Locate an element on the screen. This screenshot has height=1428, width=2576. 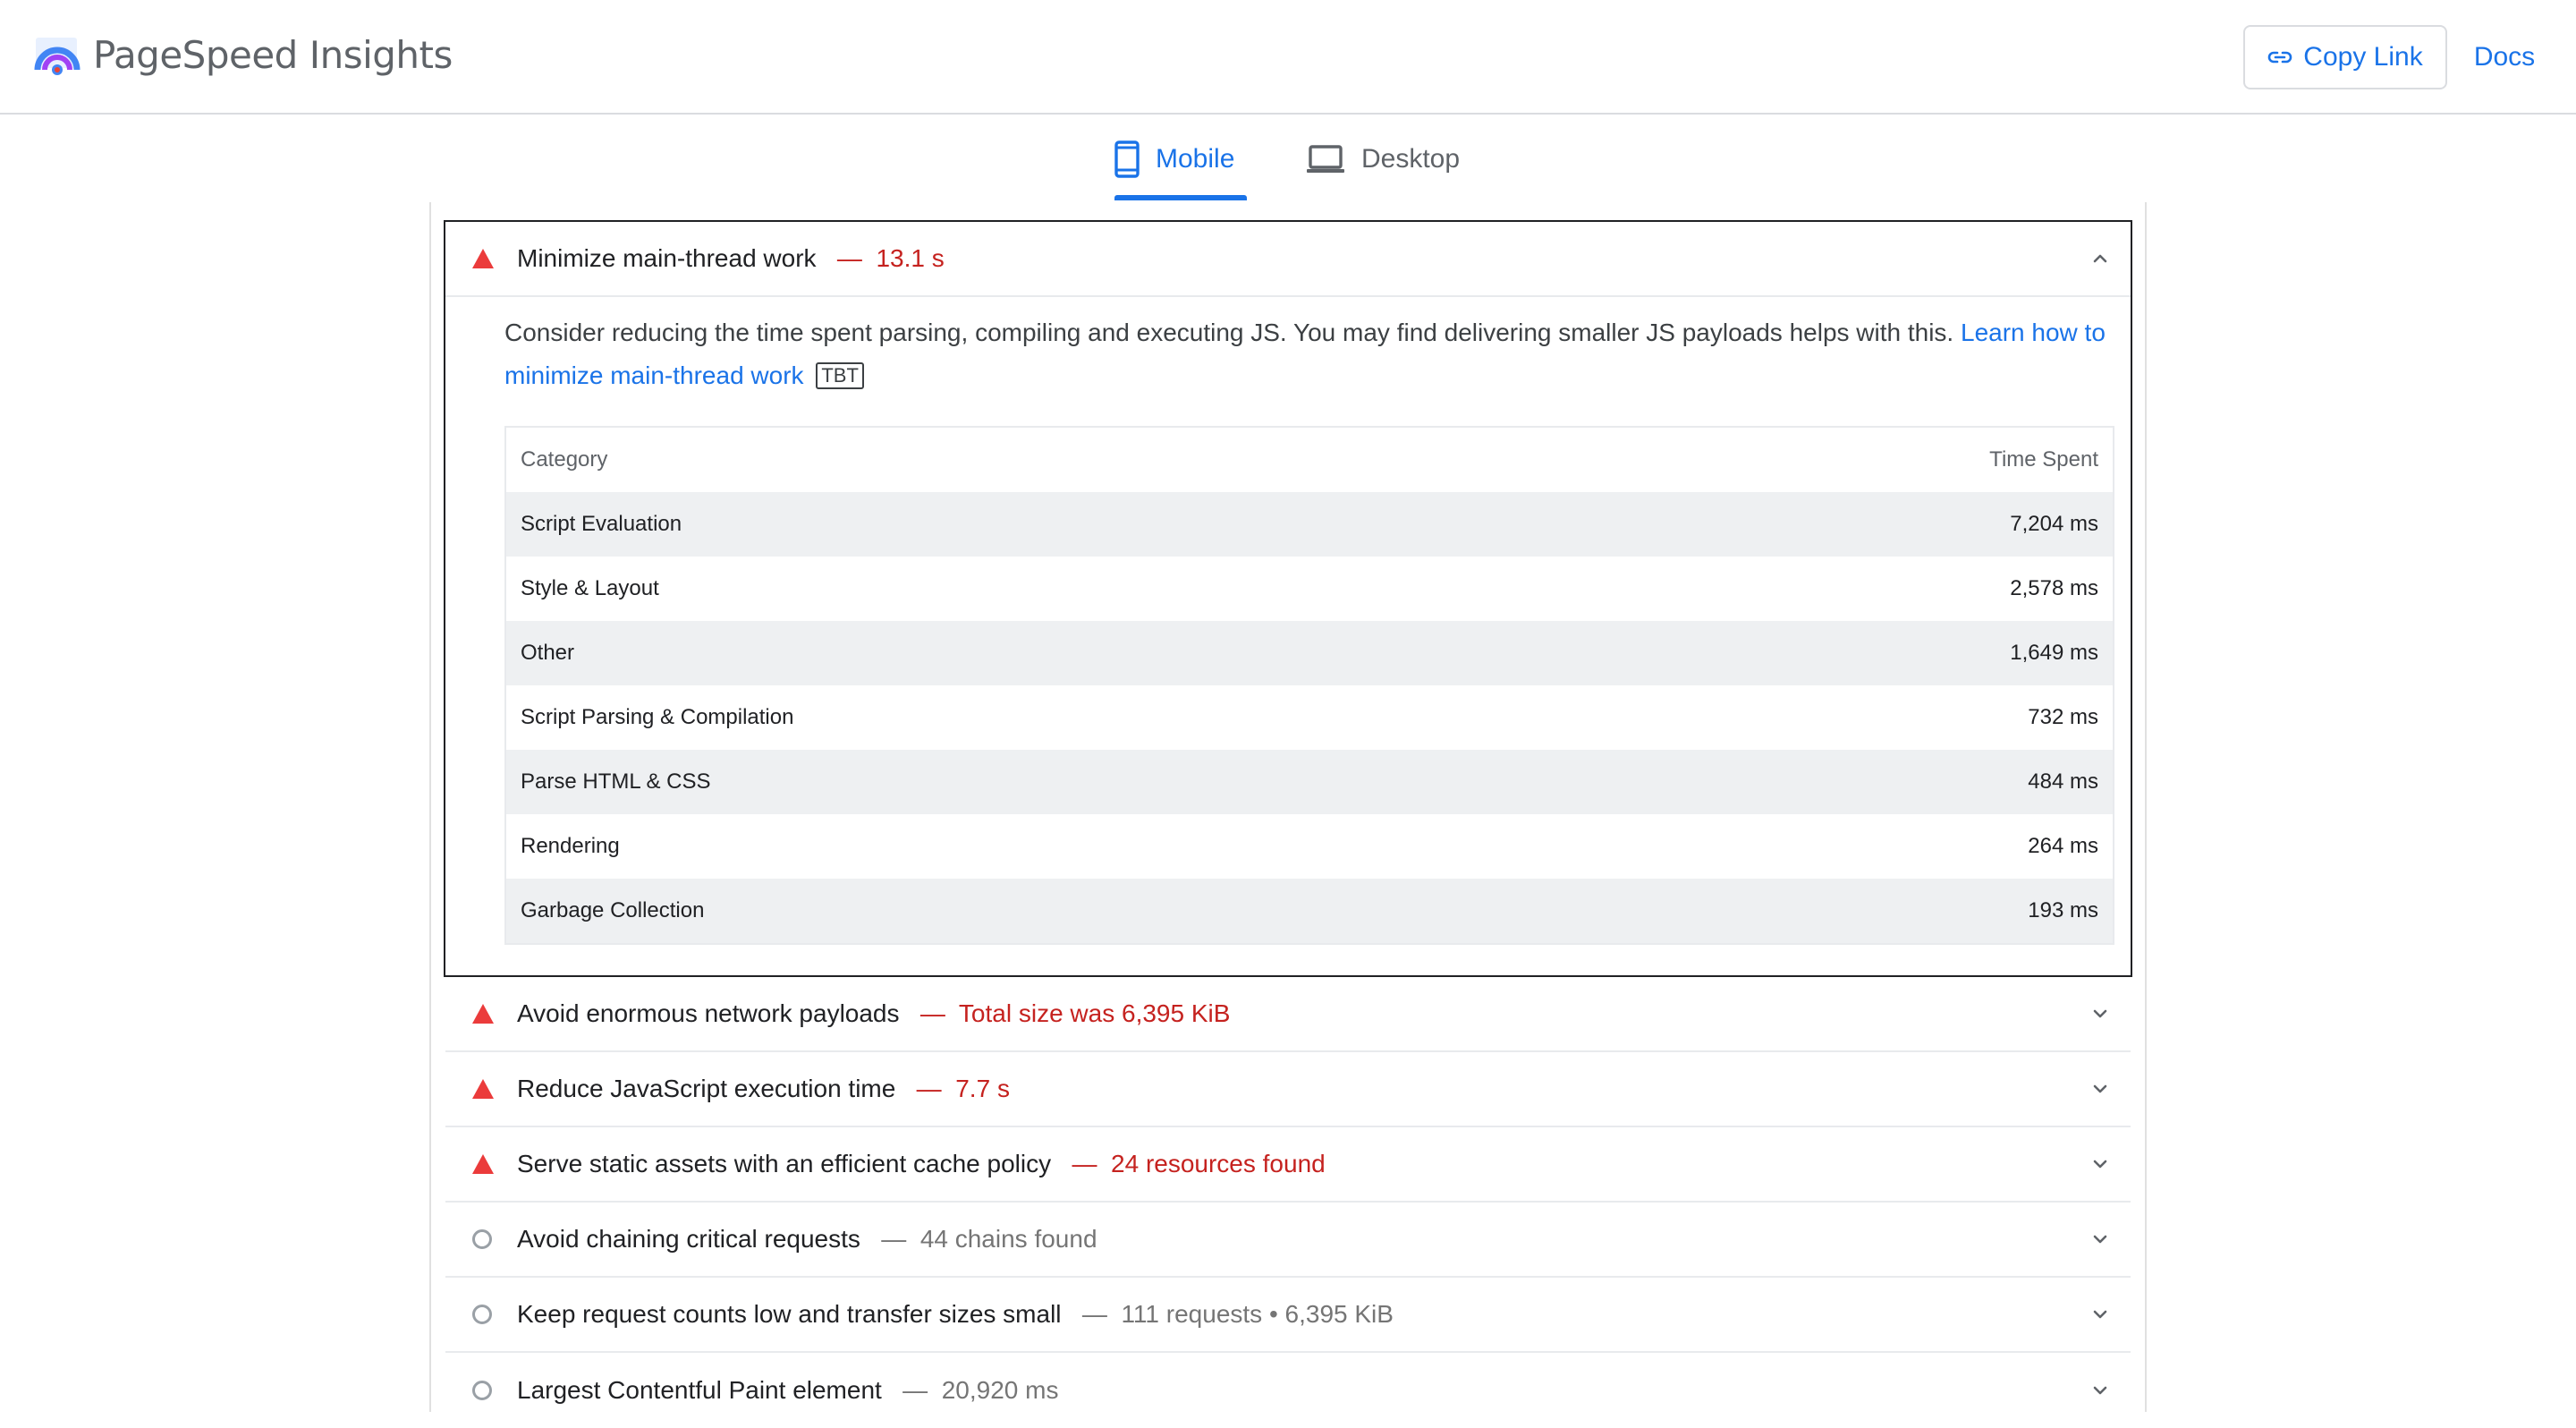
copy-link-button: Copy Link is located at coordinates (2345, 57).